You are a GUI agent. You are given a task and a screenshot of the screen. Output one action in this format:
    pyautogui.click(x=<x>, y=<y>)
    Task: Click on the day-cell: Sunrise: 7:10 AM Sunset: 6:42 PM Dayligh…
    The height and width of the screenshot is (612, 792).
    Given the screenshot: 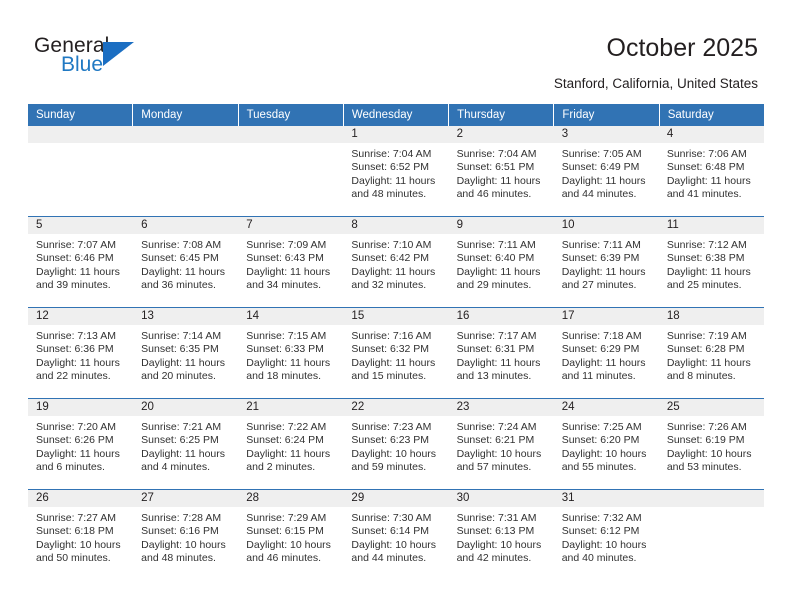 What is the action you would take?
    pyautogui.click(x=395, y=270)
    